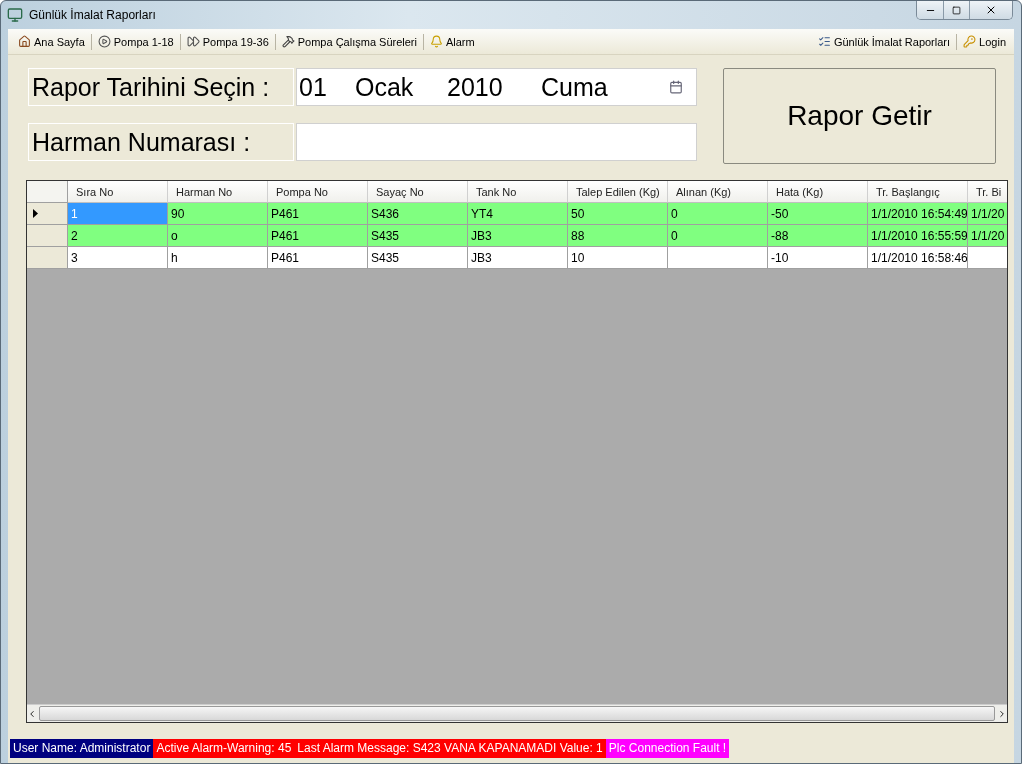  What do you see at coordinates (436, 41) in the screenshot?
I see `bell-icon` at bounding box center [436, 41].